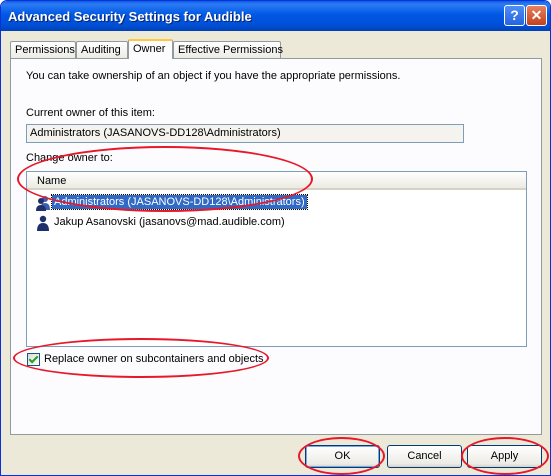 This screenshot has height=476, width=551. Describe the element at coordinates (536, 15) in the screenshot. I see `close-button: ✕` at that location.